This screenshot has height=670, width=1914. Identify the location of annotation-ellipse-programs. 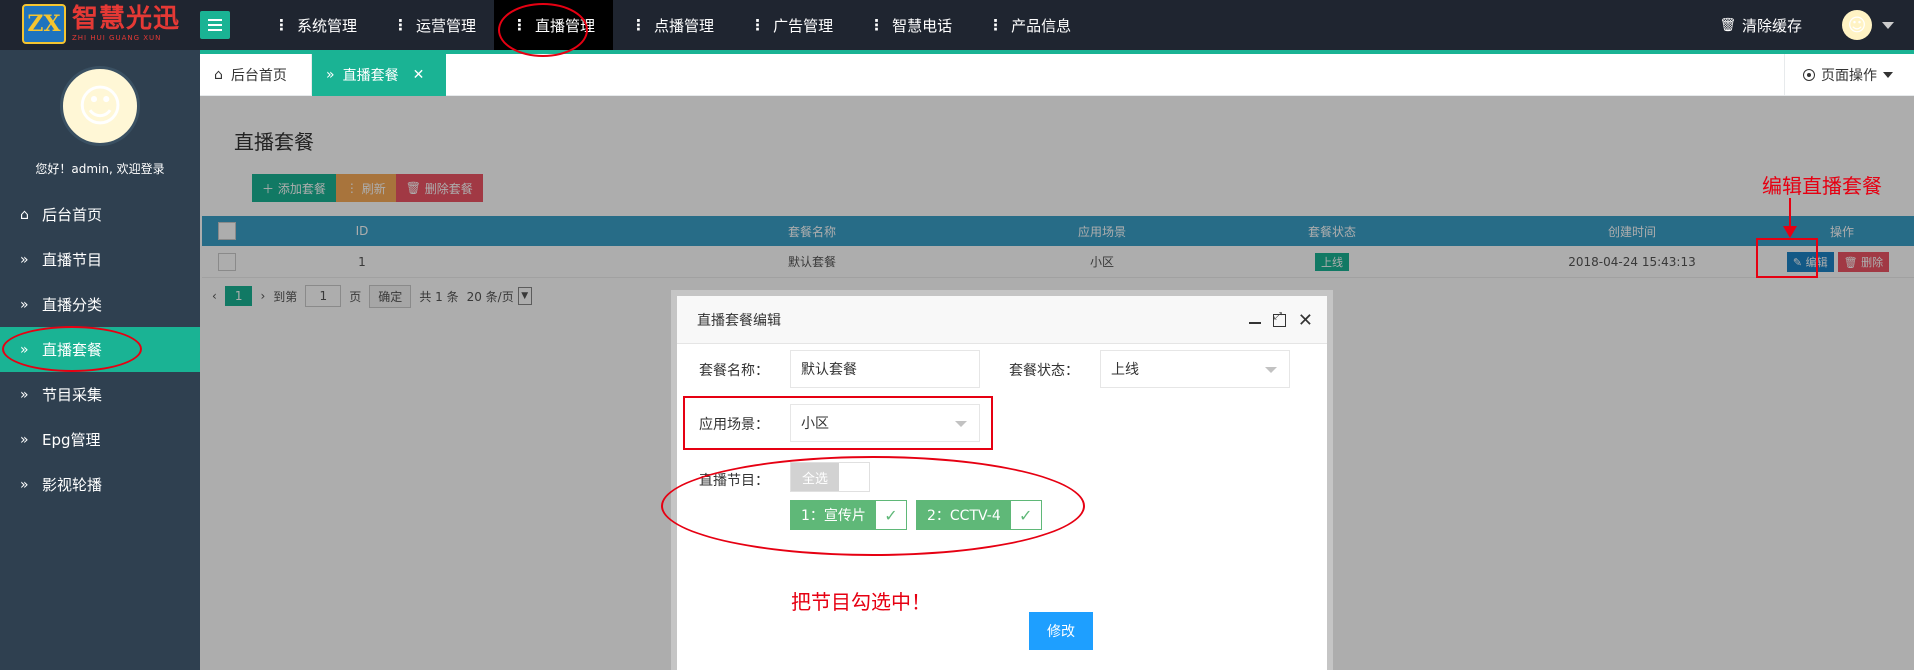
(873, 506).